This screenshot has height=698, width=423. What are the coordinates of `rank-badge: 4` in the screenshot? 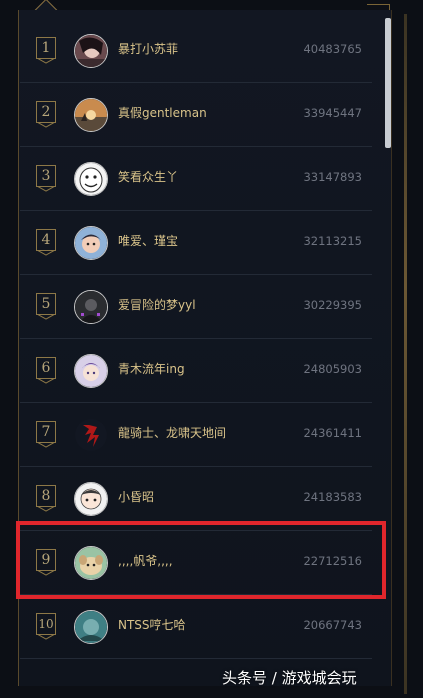 It's located at (46, 242).